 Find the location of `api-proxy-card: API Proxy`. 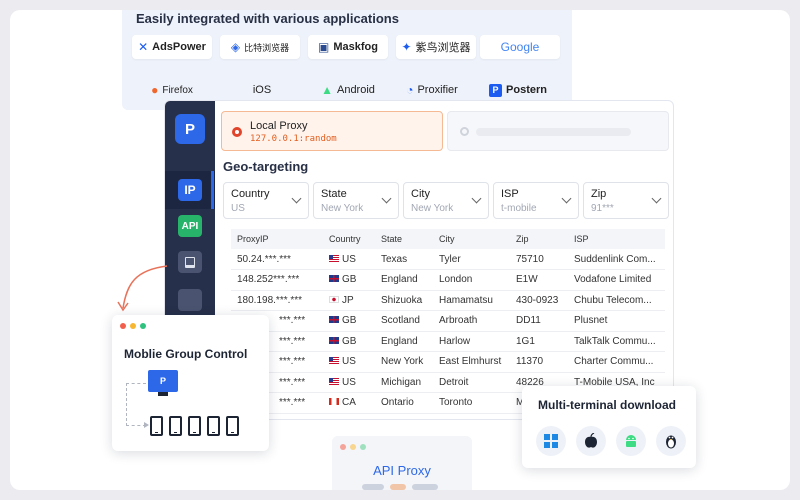

api-proxy-card: API Proxy is located at coordinates (402, 463).